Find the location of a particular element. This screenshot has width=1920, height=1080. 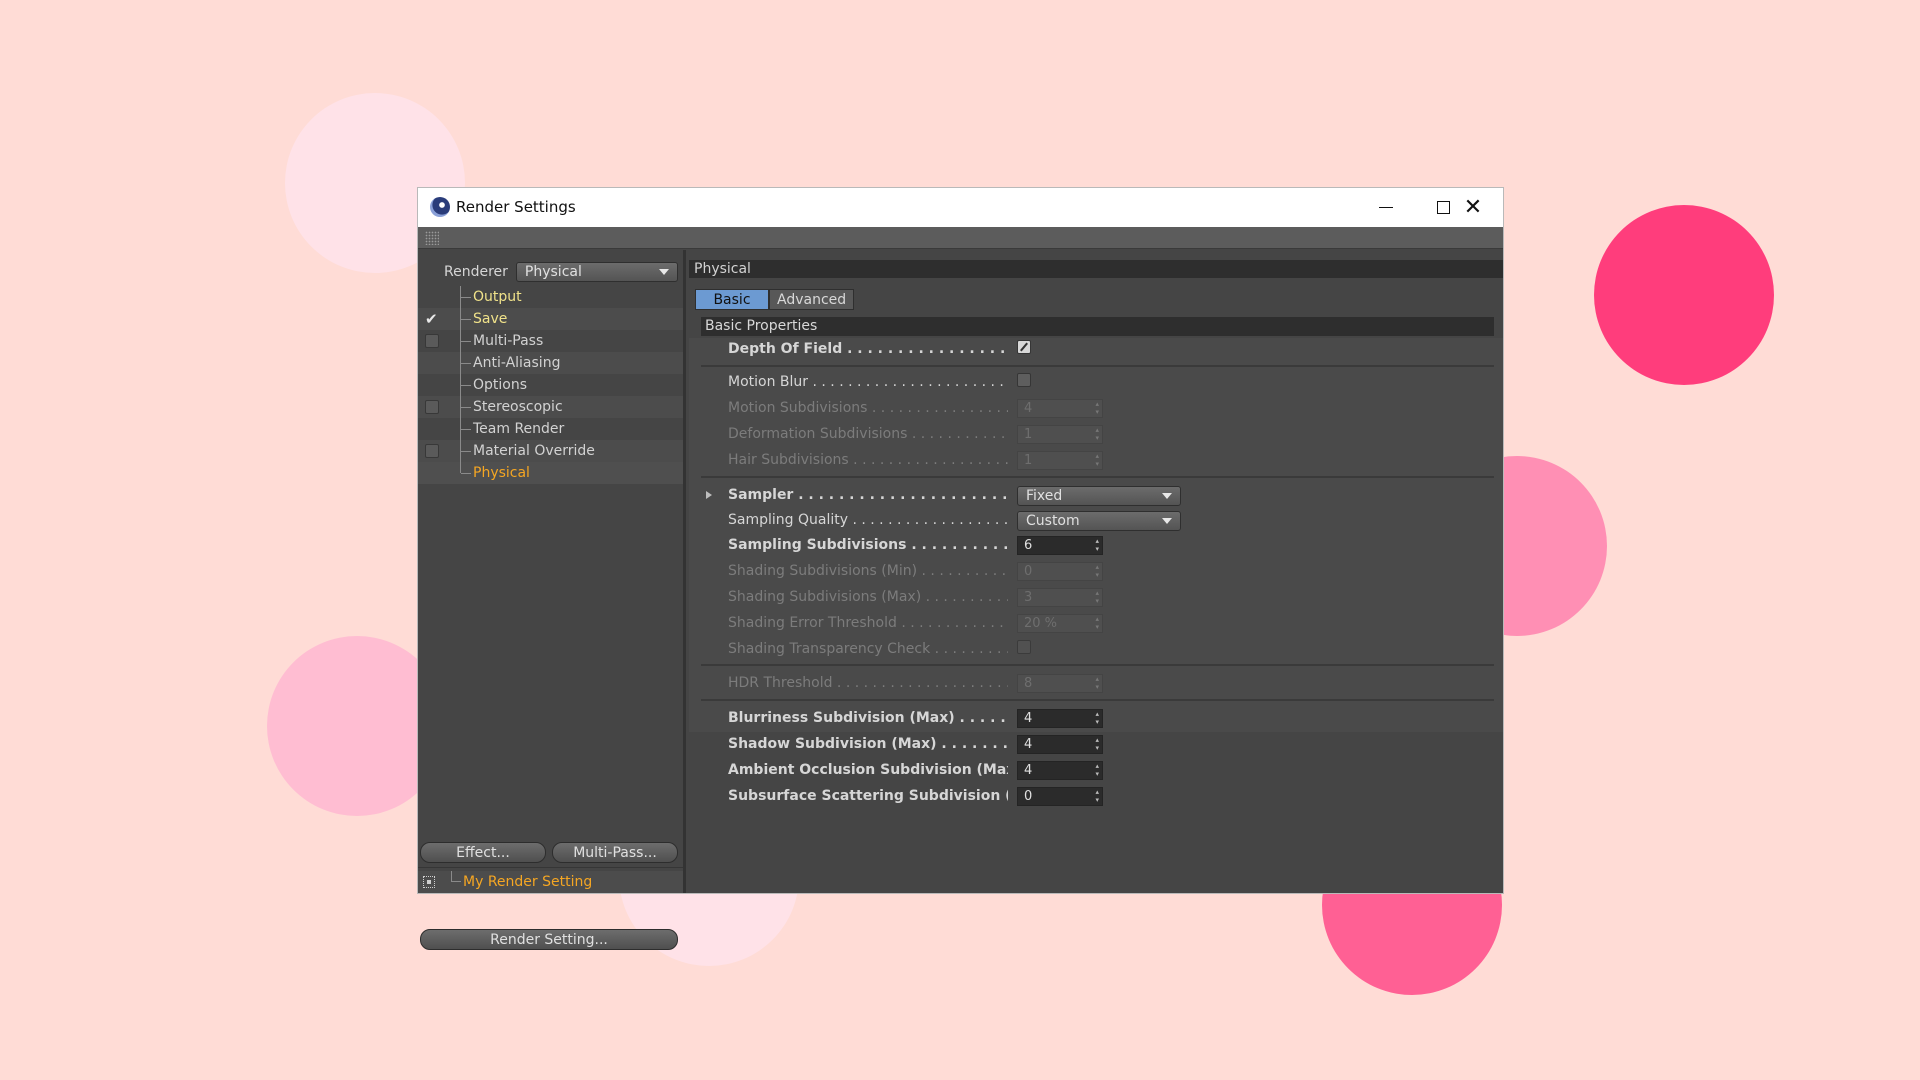

tab-basic: Basic is located at coordinates (732, 299).